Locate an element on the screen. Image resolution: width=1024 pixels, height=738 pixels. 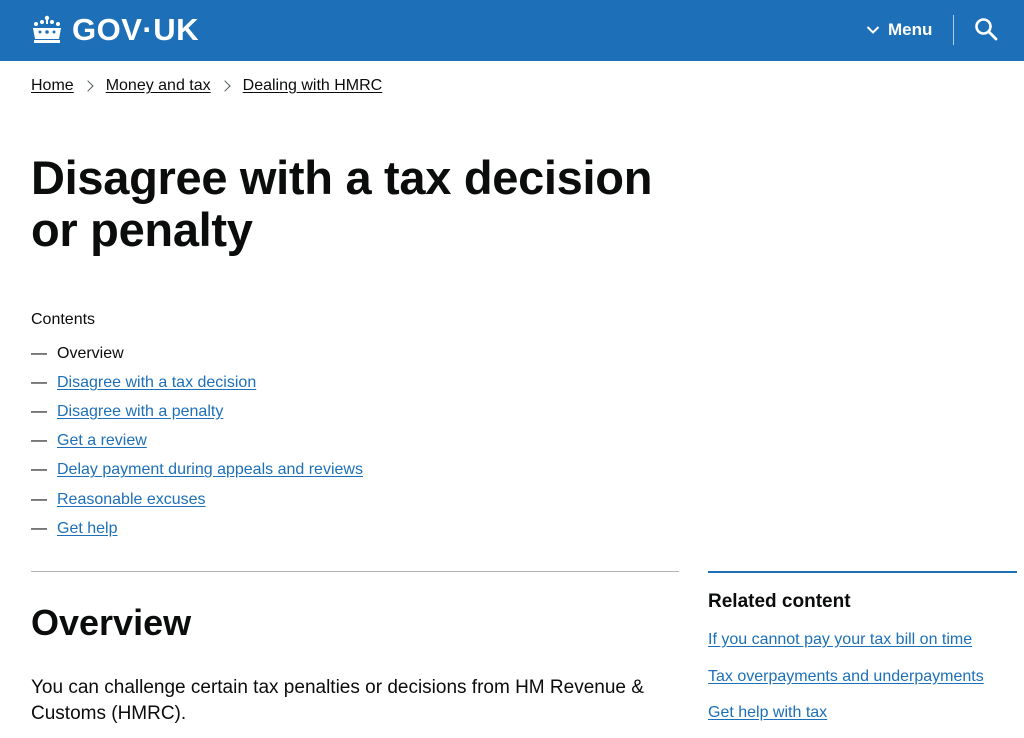
chevron-down-icon is located at coordinates (873, 30).